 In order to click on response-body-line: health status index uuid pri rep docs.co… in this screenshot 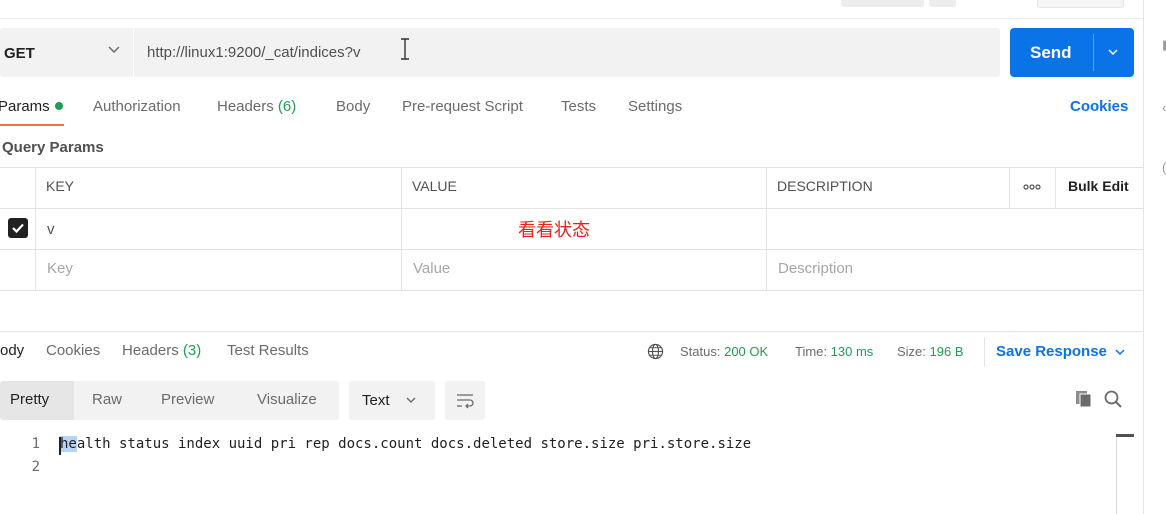, I will do `click(405, 444)`.